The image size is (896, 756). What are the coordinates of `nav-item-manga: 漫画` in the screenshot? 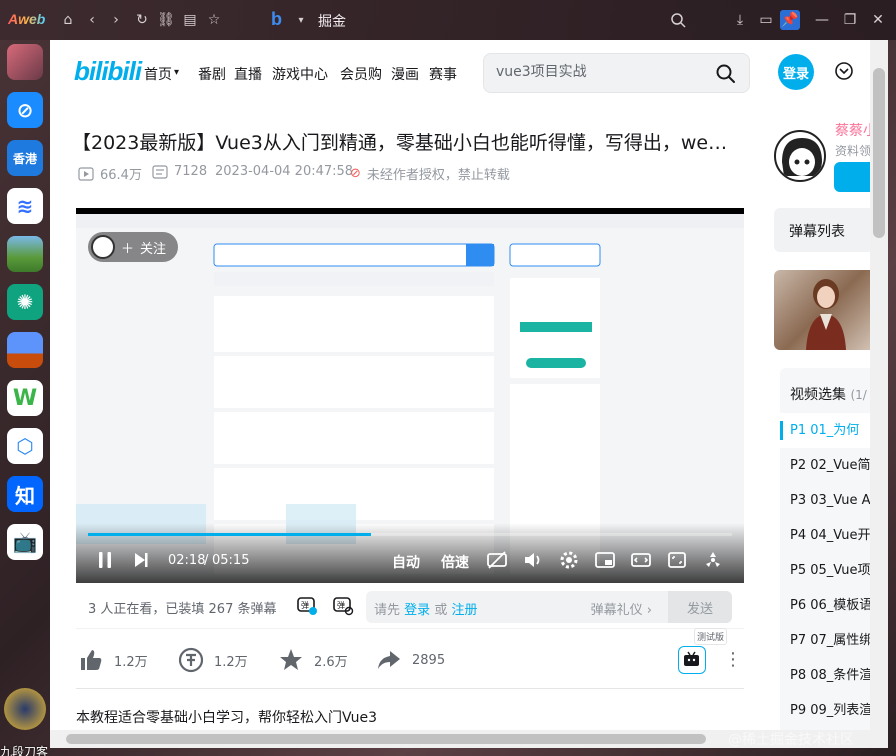 It's located at (405, 74).